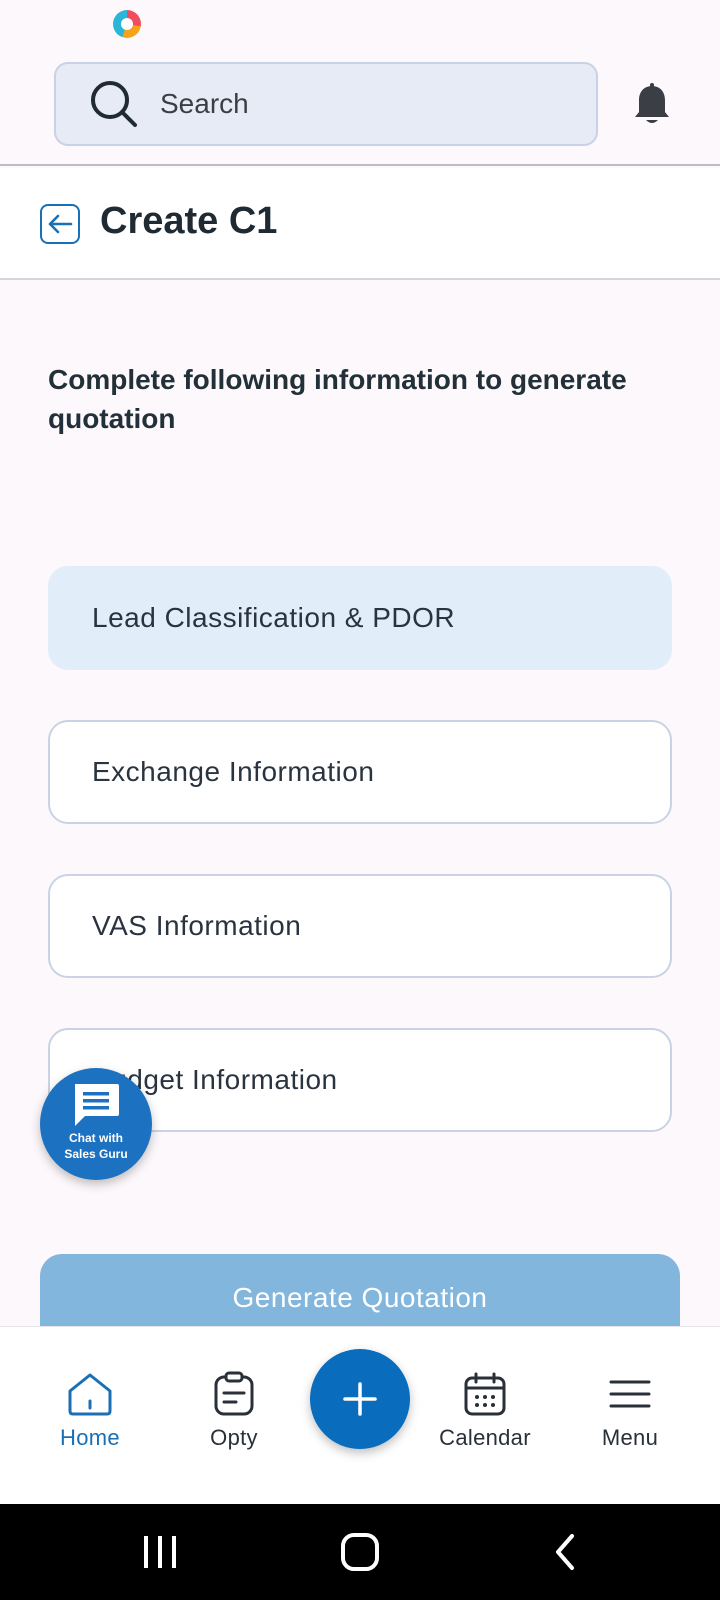 The height and width of the screenshot is (1600, 720). I want to click on nav-calendar: Calendar, so click(485, 1411).